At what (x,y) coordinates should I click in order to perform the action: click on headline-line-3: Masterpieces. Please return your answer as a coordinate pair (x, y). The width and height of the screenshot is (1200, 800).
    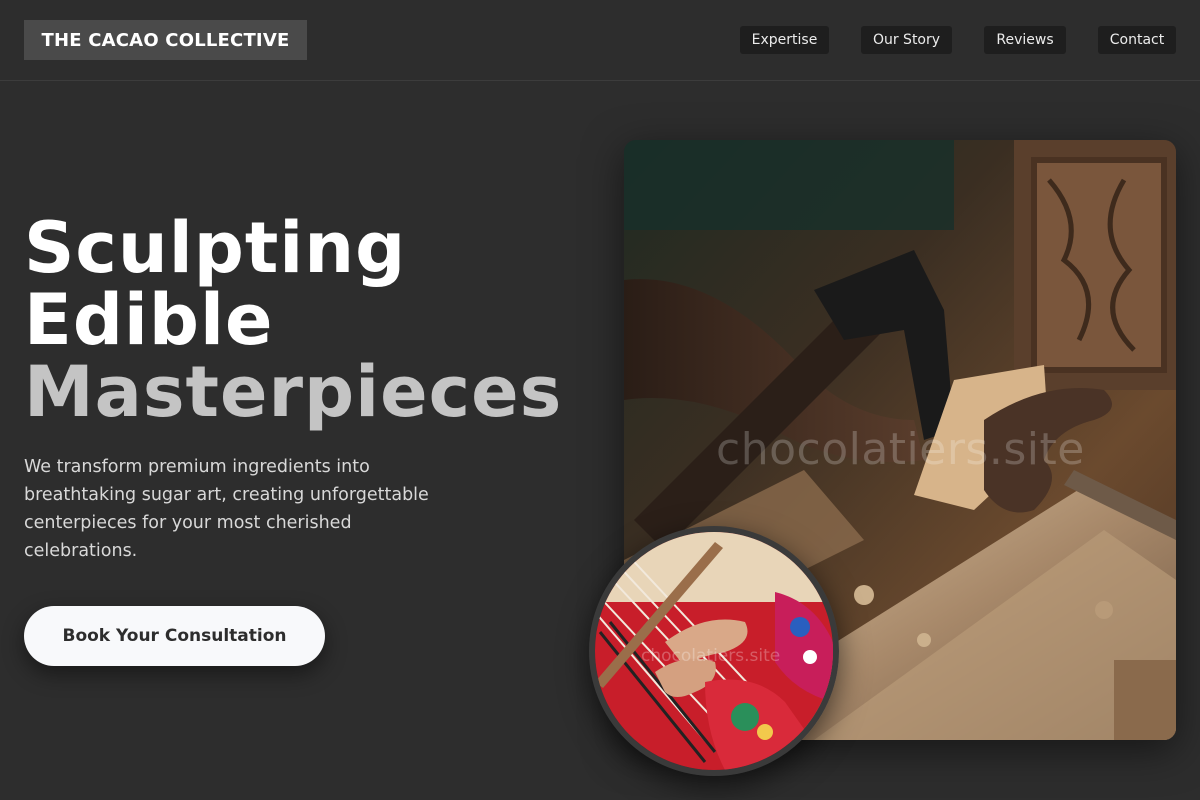
    Looking at the image, I should click on (293, 392).